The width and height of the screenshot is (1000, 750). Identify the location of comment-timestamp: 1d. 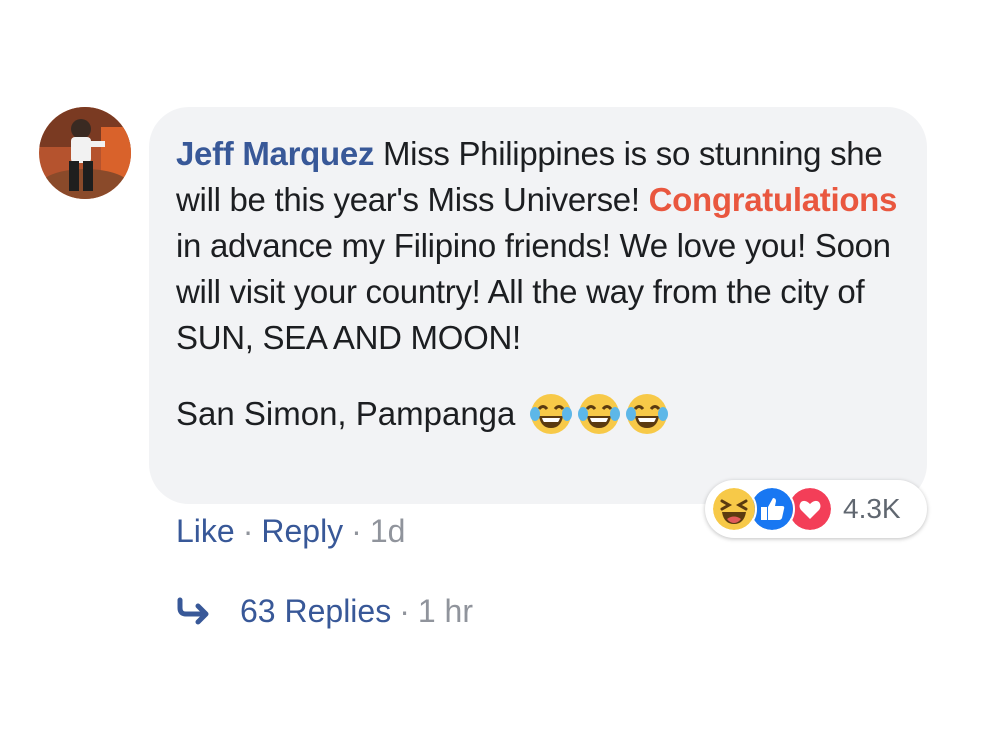
(388, 531).